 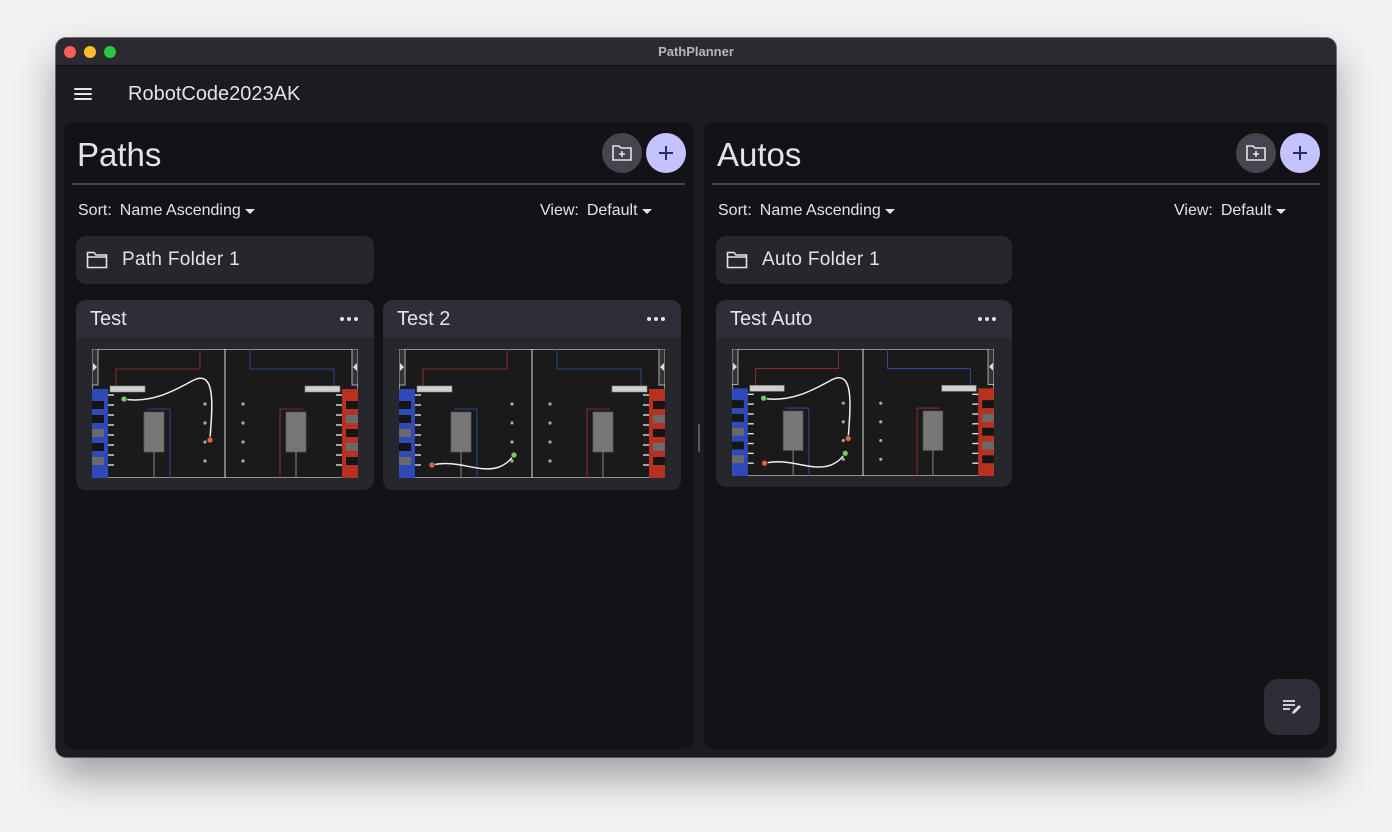 I want to click on app-bar: RobotCode2023AK, so click(x=696, y=95).